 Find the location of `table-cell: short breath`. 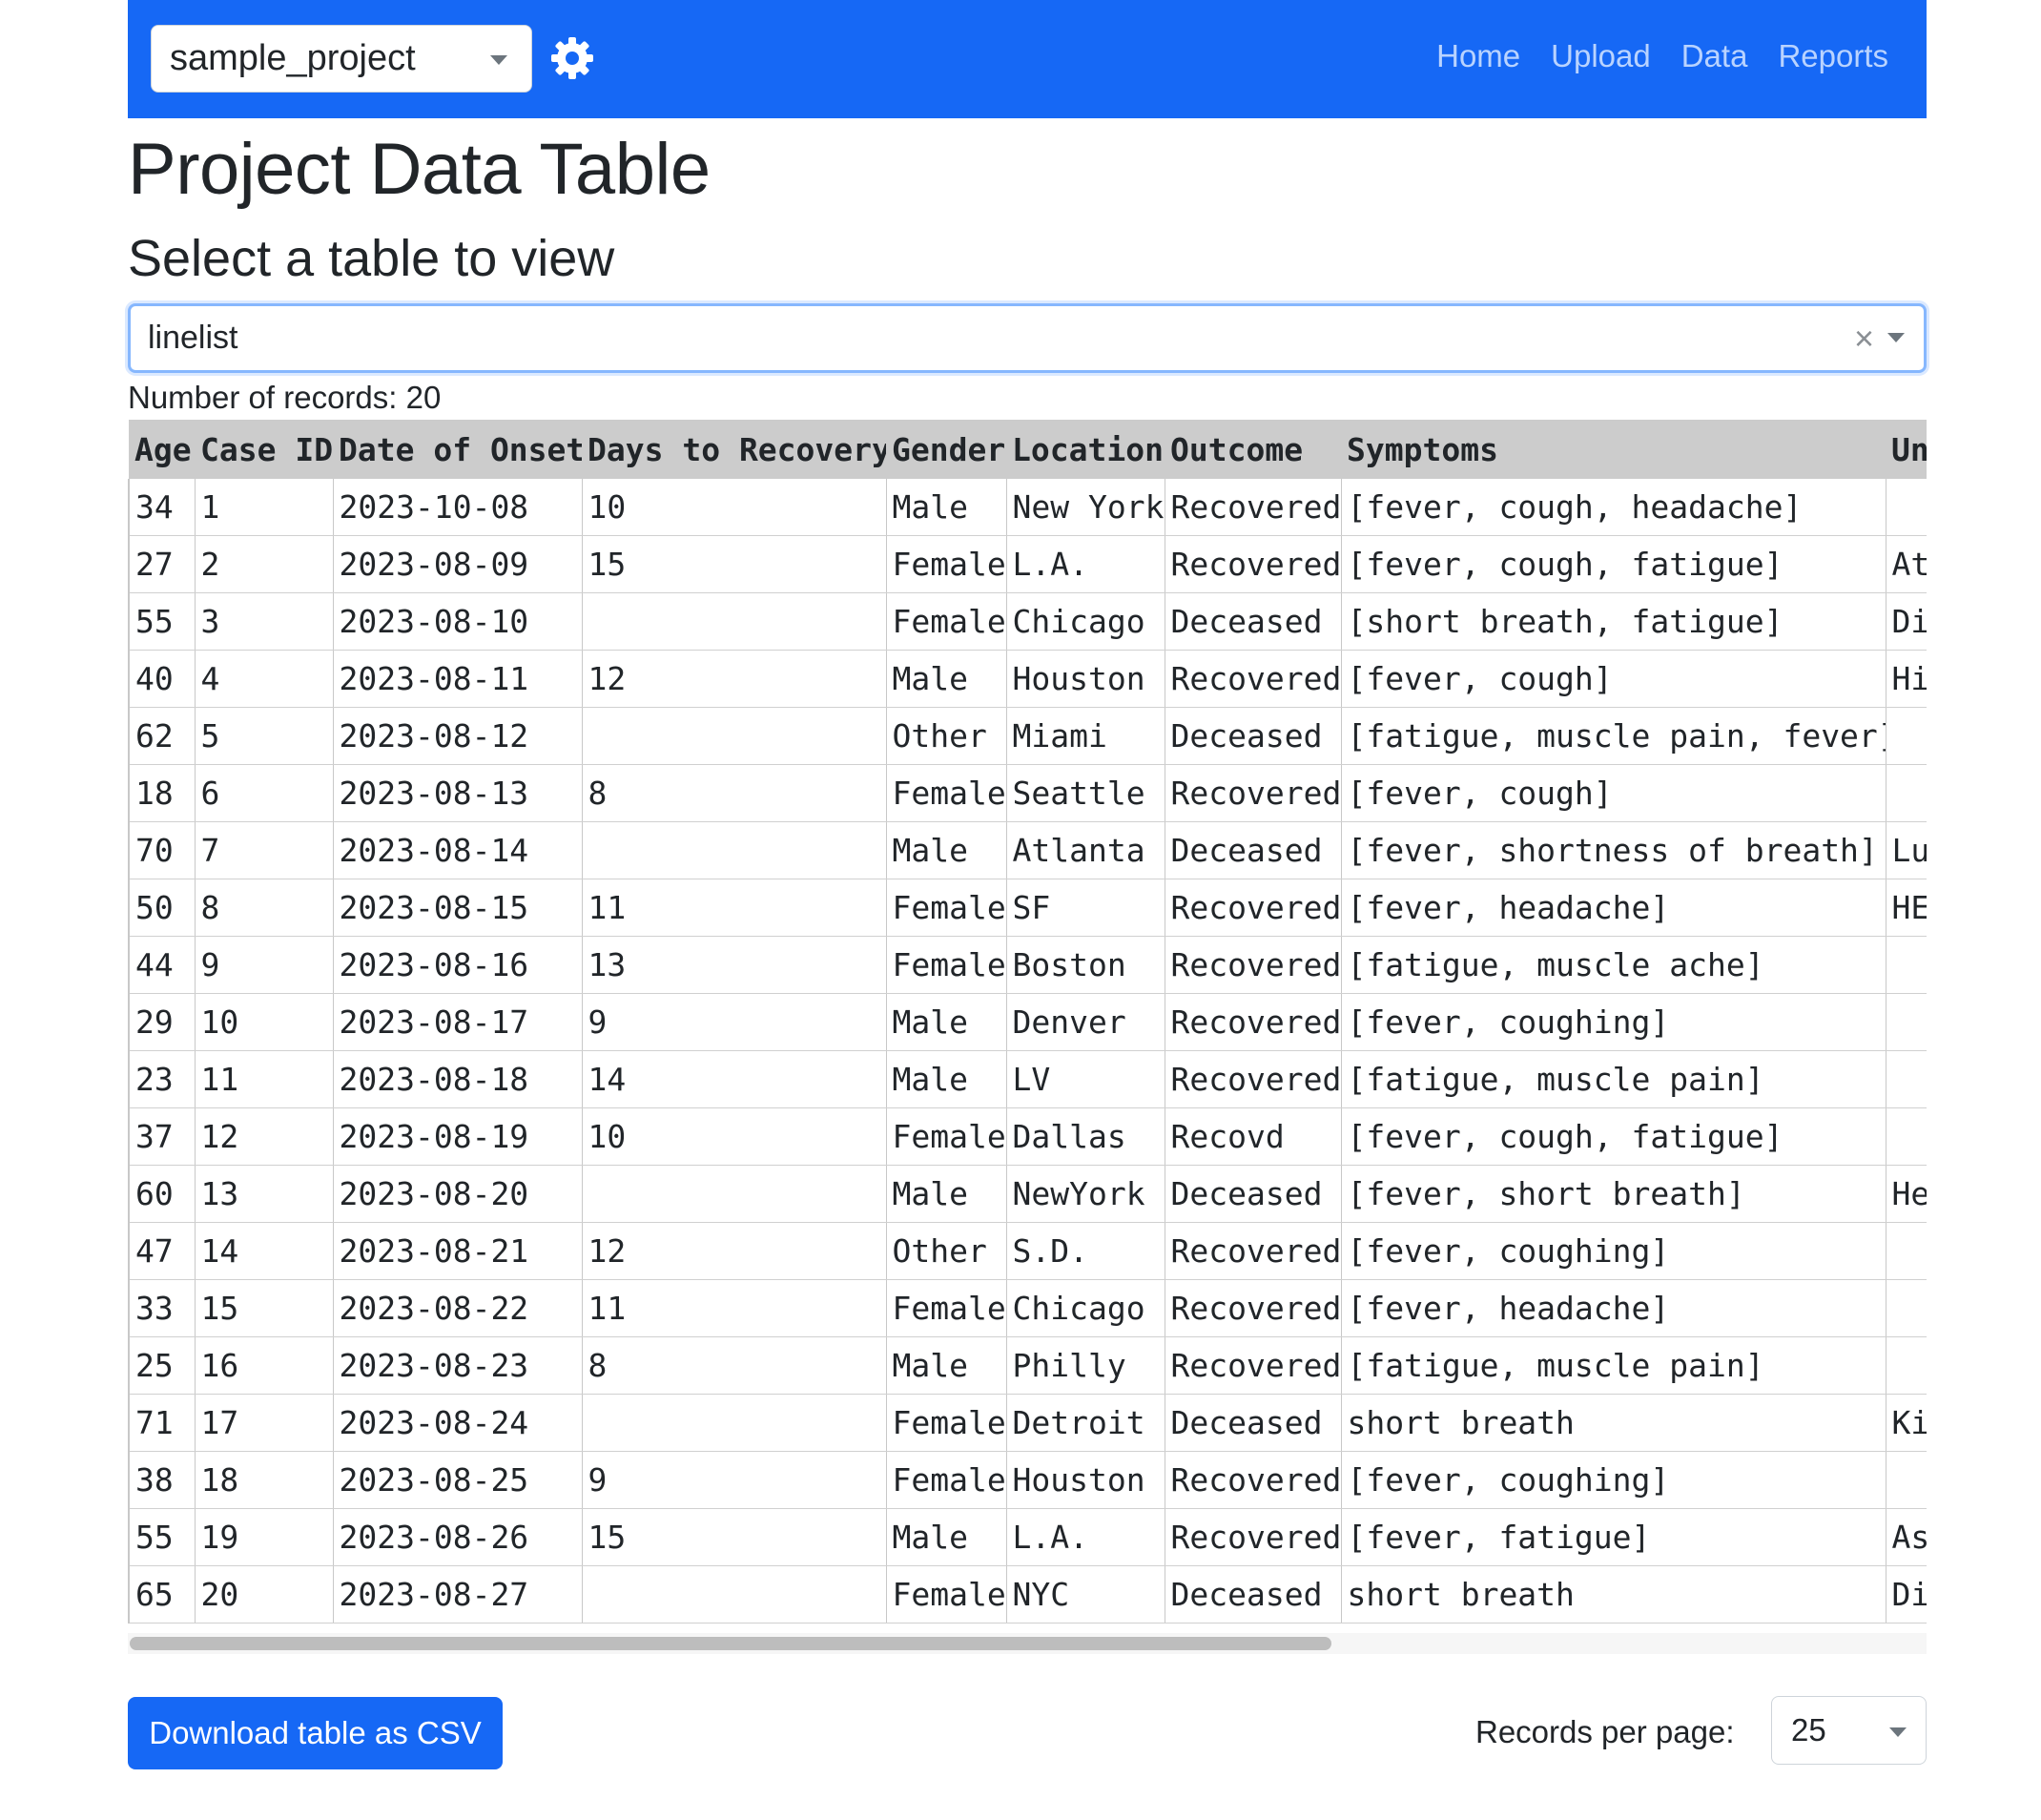

table-cell: short breath is located at coordinates (1613, 1595).